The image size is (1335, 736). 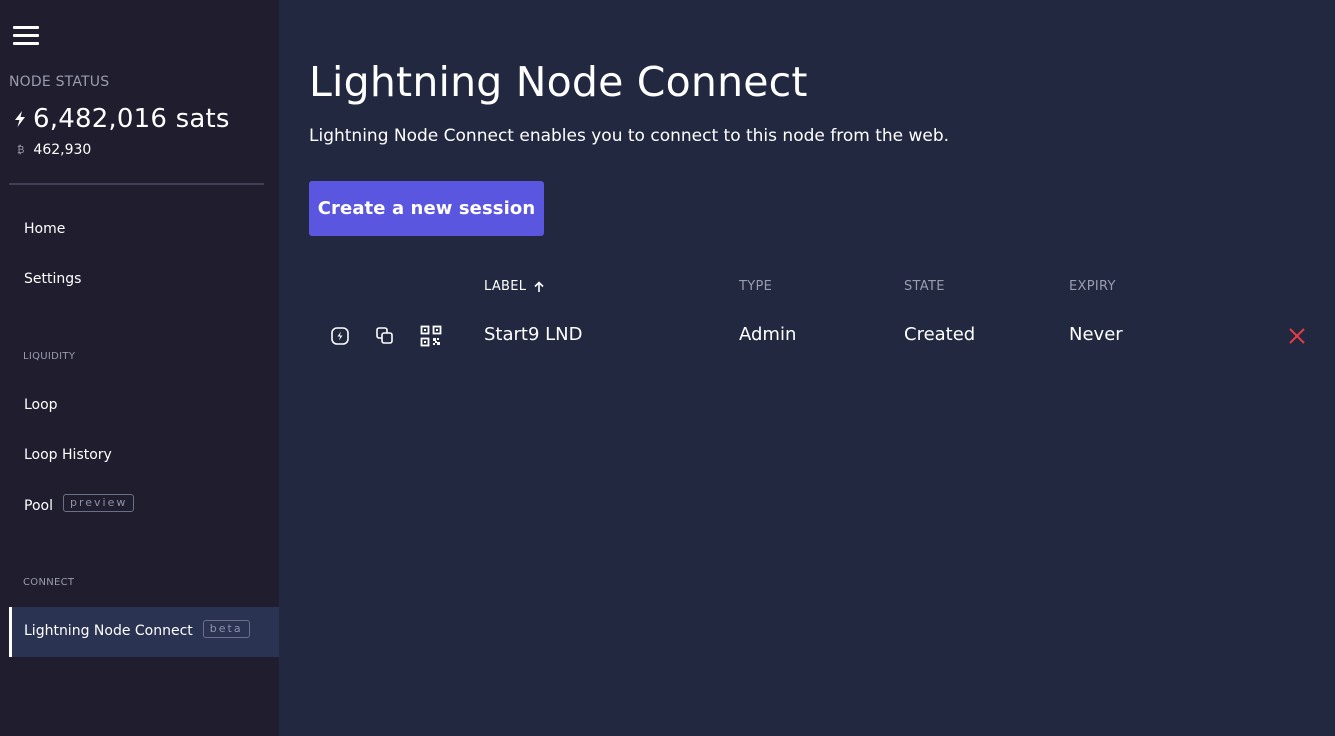 I want to click on column-header-label-text: LABEL, so click(x=505, y=286).